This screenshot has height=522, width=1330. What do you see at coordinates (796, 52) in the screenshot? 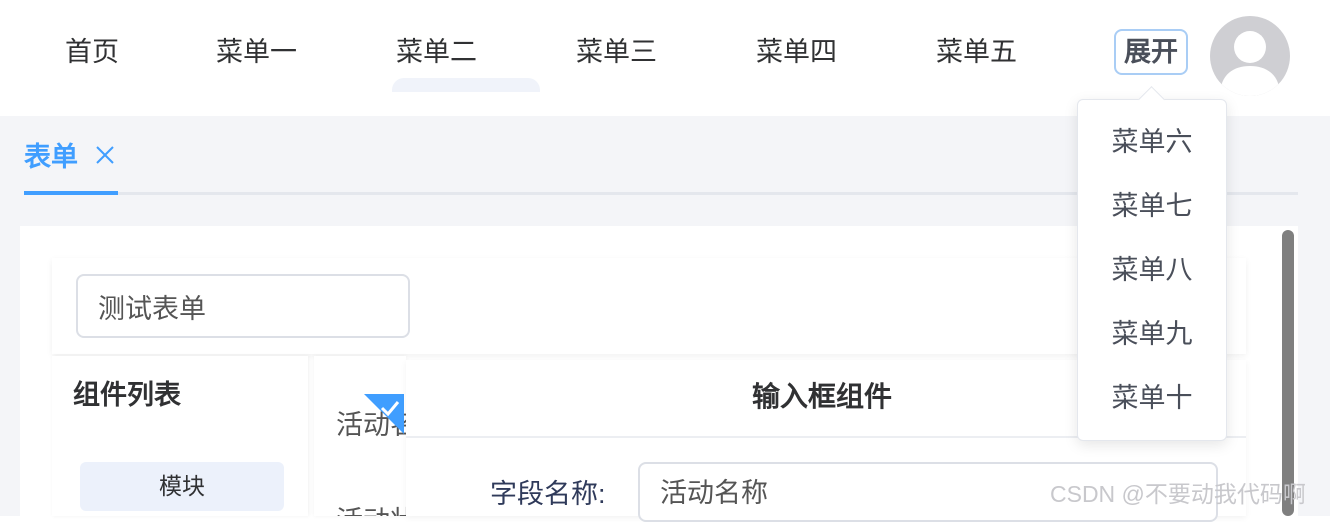
I see `nav-item-menu-4: 菜单四` at bounding box center [796, 52].